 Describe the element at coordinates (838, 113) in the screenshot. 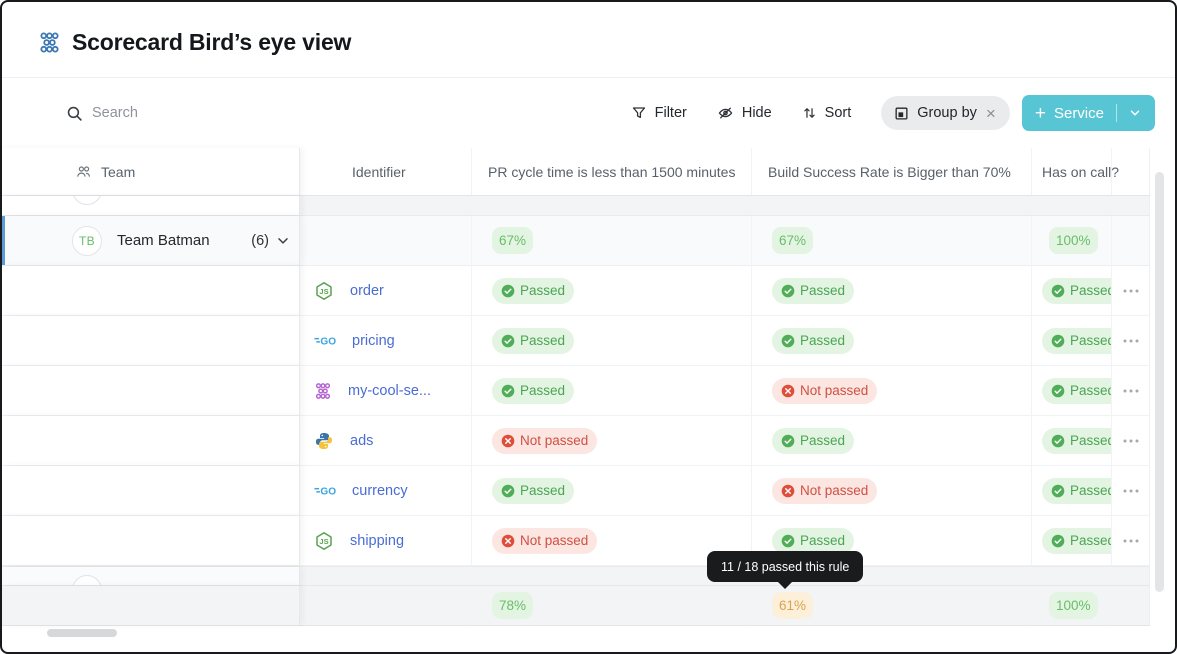

I see `sort-label: Sort` at that location.